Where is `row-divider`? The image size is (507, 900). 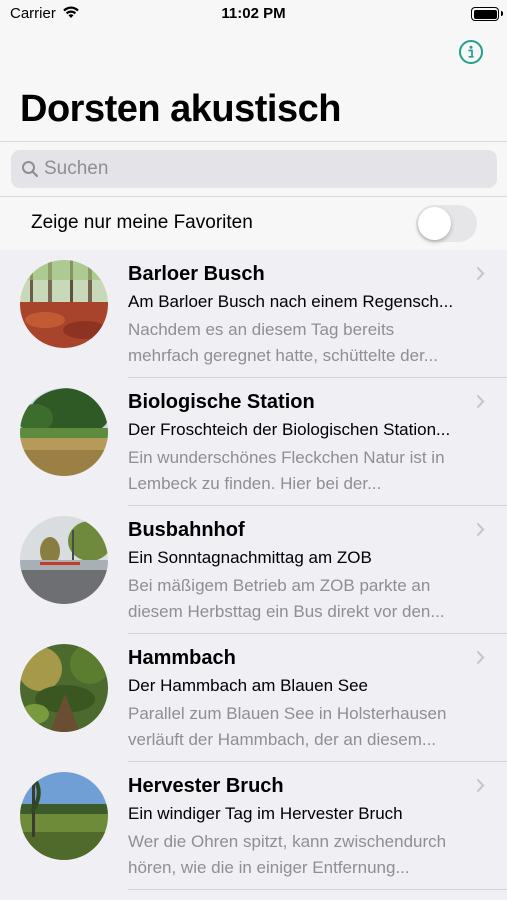
row-divider is located at coordinates (317, 889).